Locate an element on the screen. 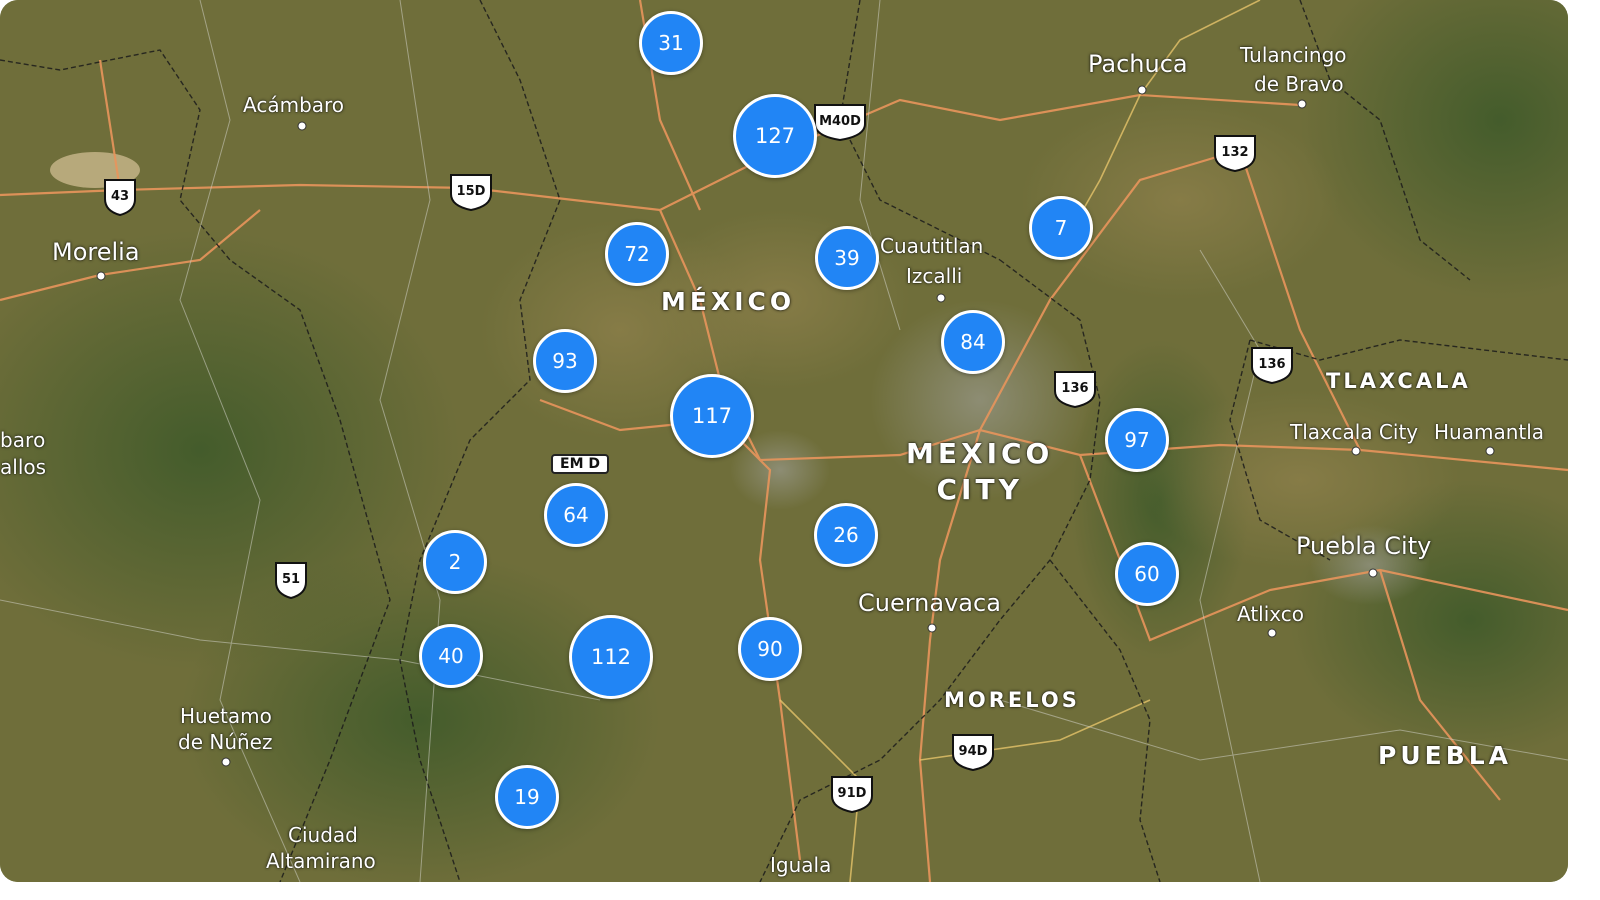 The width and height of the screenshot is (1600, 900). highway-shield-43: 43 is located at coordinates (120, 197).